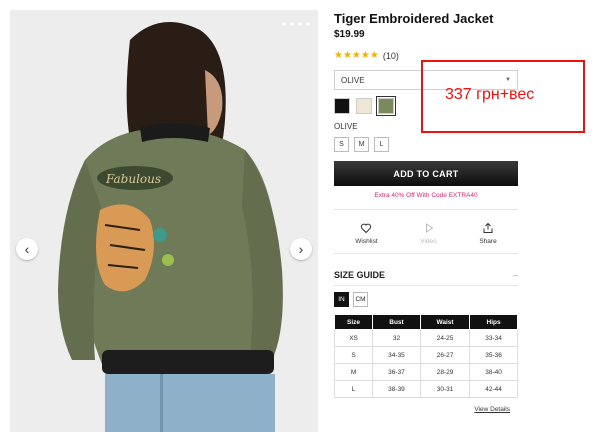 This screenshot has height=432, width=600. What do you see at coordinates (366, 228) in the screenshot?
I see `heart-icon` at bounding box center [366, 228].